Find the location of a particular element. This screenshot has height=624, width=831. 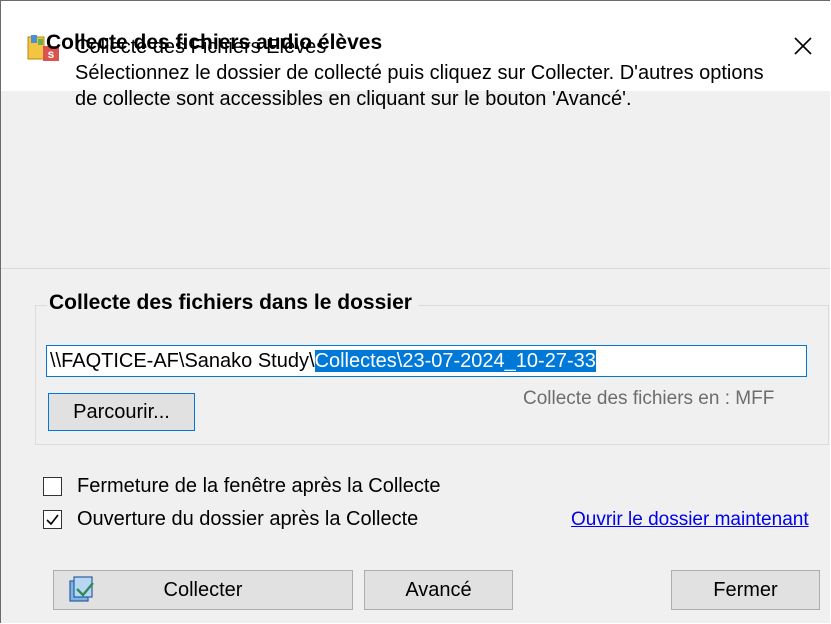

open-after-option: Ouverture du dossier après la Collecte is located at coordinates (230, 519).